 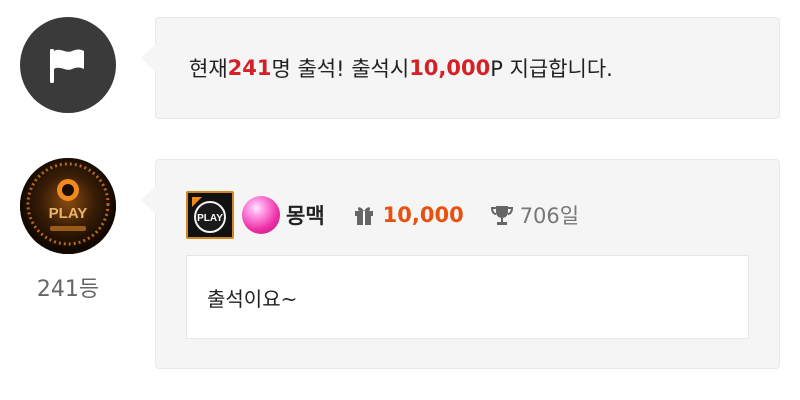 I want to click on comment-text: 출석이요~, so click(x=252, y=298).